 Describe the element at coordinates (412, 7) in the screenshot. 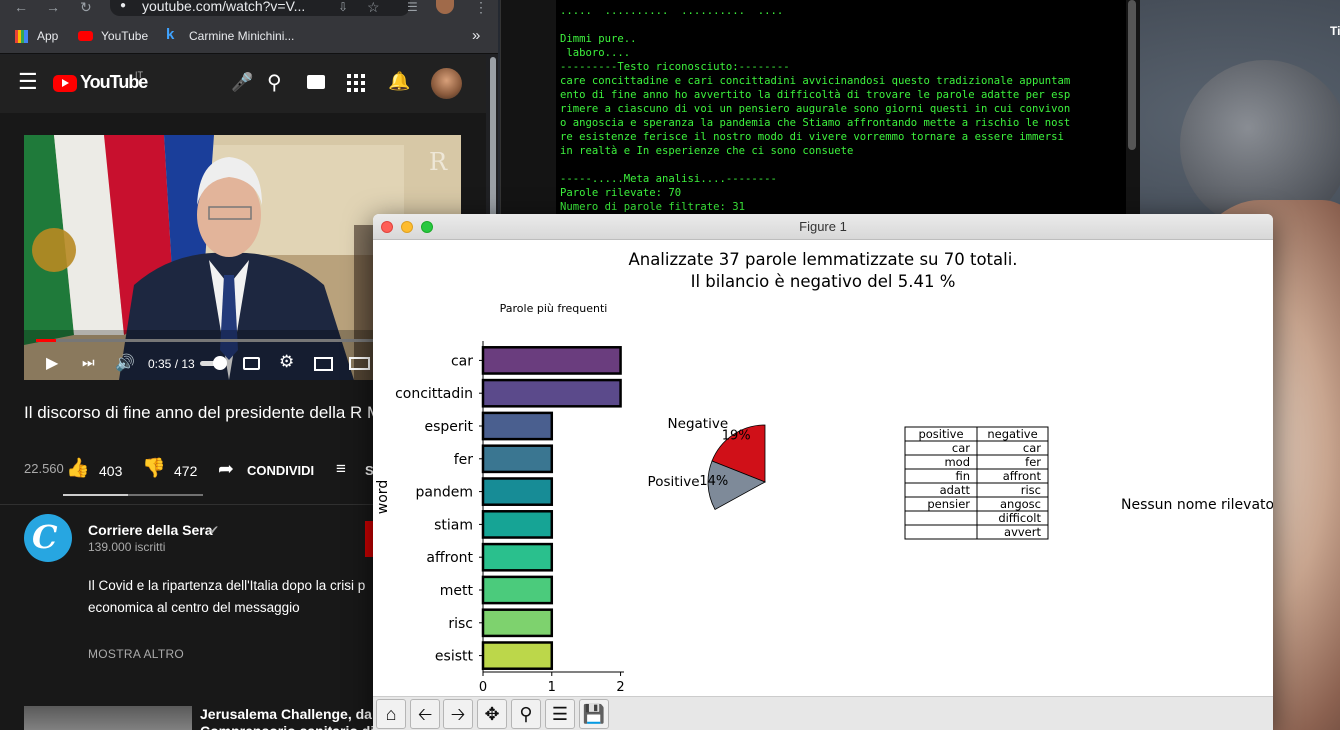

I see `media-icon: ☰` at that location.